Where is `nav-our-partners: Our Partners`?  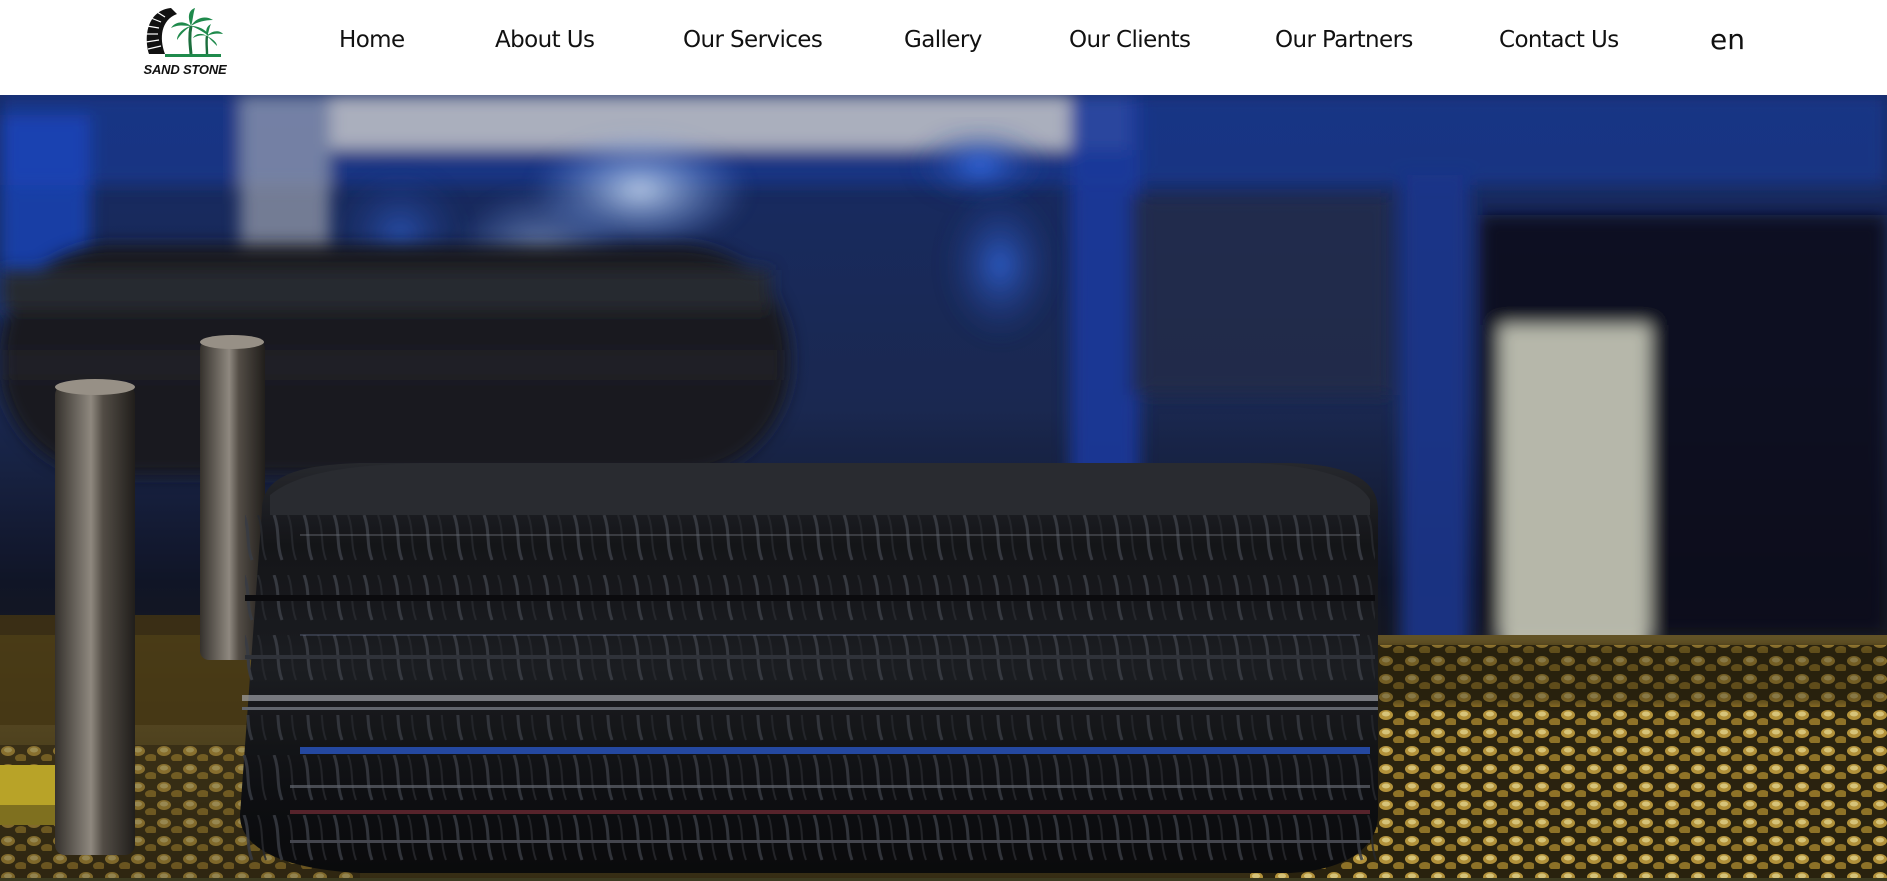
nav-our-partners: Our Partners is located at coordinates (1344, 40).